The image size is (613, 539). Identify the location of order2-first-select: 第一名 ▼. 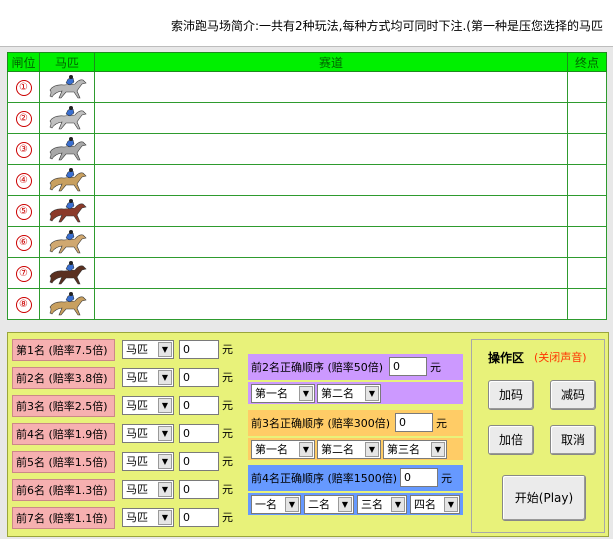
(283, 393).